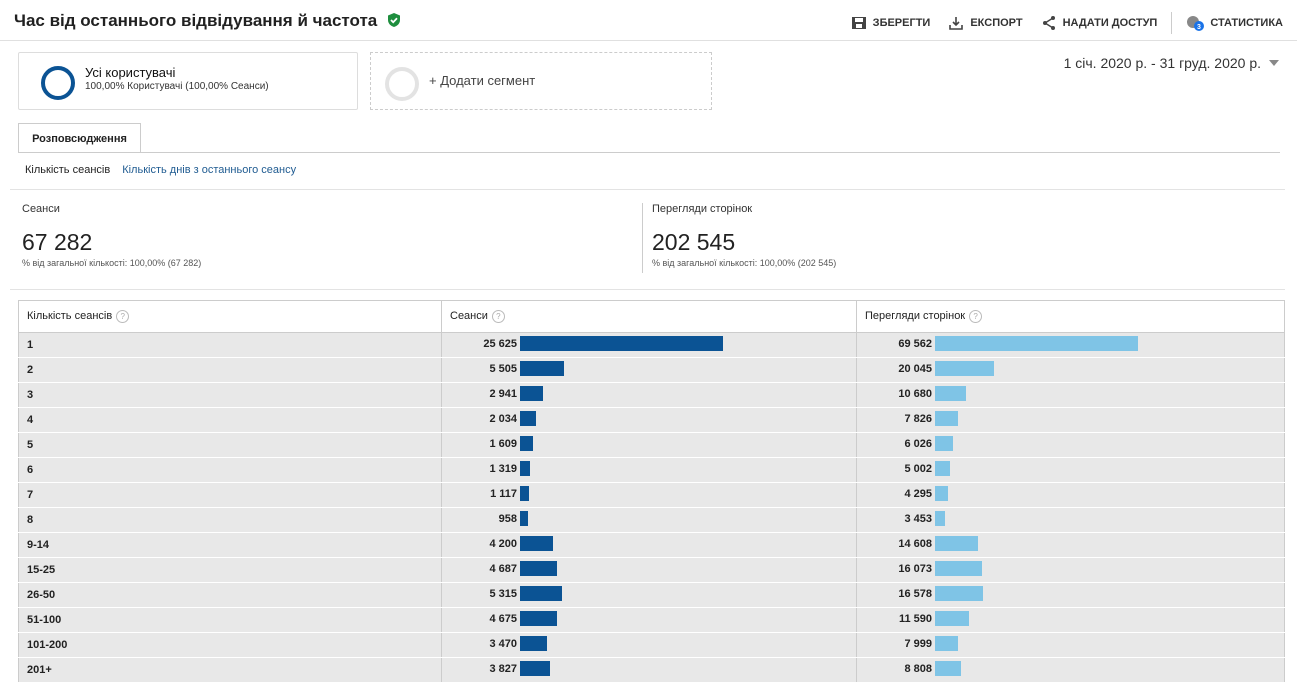 The width and height of the screenshot is (1297, 683). I want to click on add-segment-label: + Додати сегмент, so click(482, 80).